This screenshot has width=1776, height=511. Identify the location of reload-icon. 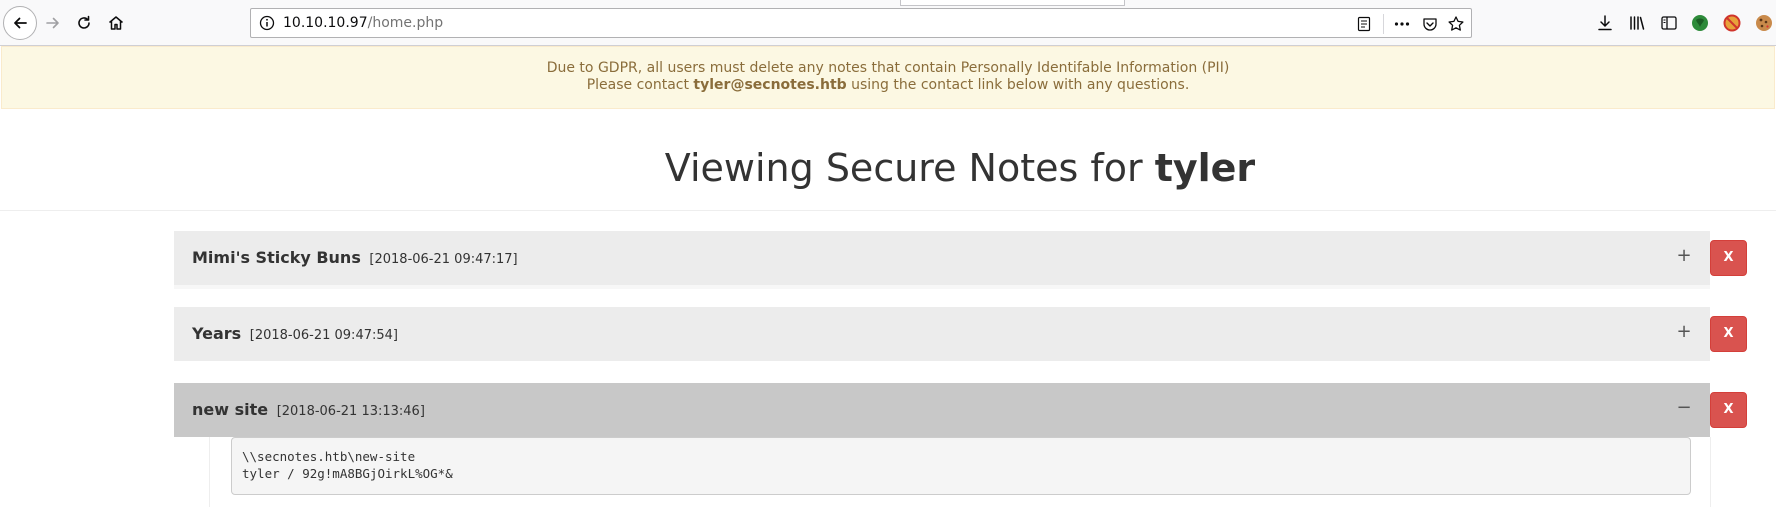
(84, 22).